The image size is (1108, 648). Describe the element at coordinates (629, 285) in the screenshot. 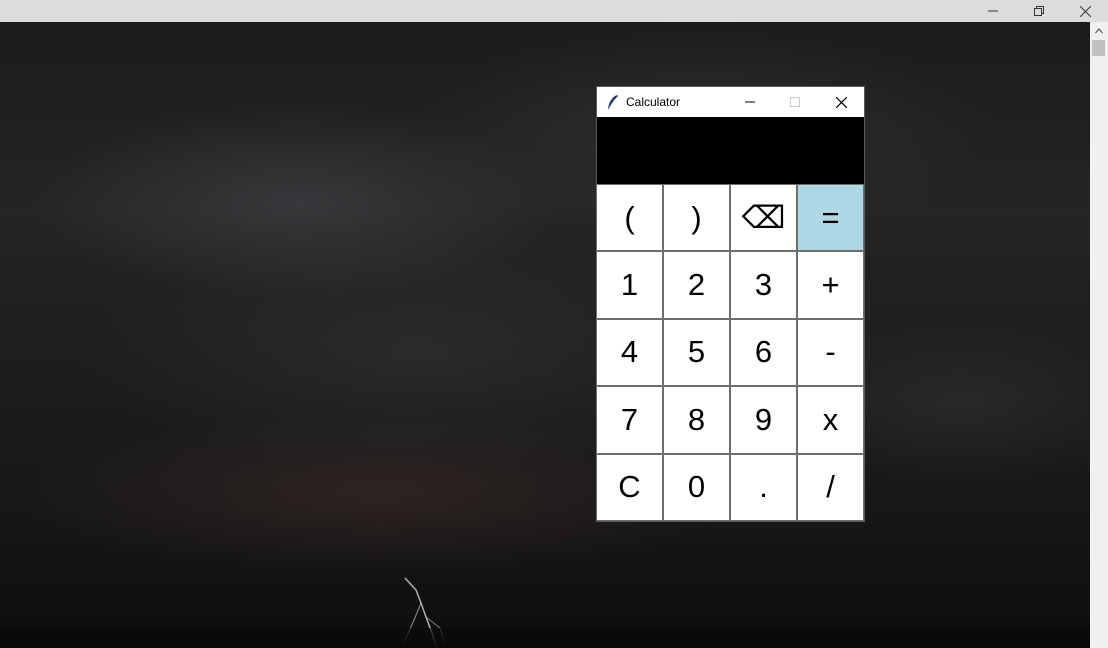

I see `key-1: 1` at that location.